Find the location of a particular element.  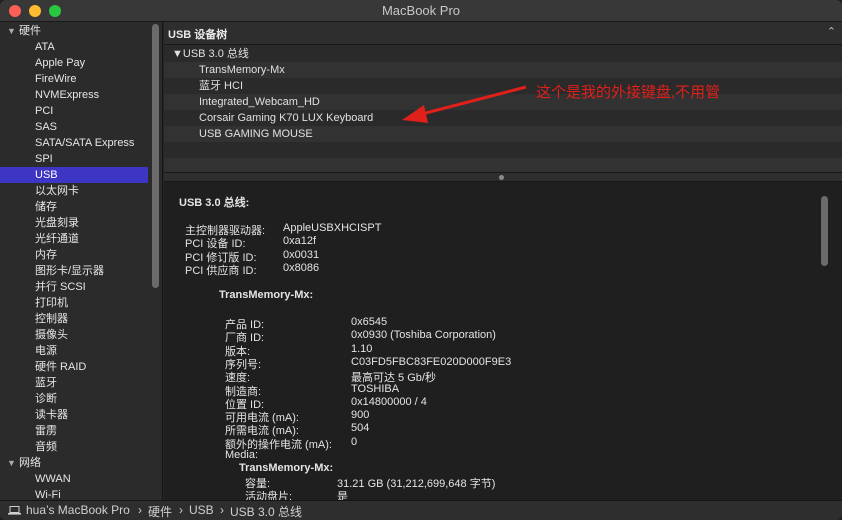

media-title: TransMemory-Mx: is located at coordinates (286, 468).